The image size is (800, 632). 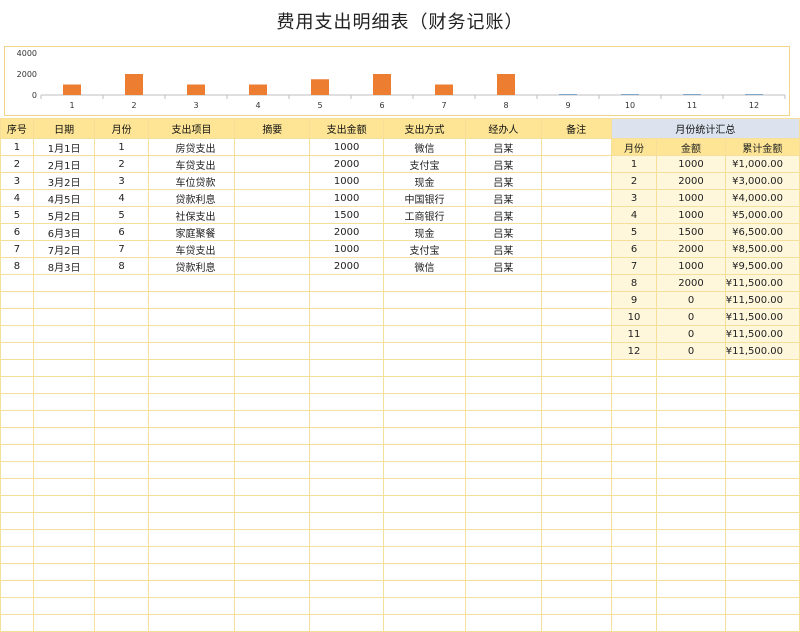 I want to click on column-header: 摘要, so click(x=272, y=128).